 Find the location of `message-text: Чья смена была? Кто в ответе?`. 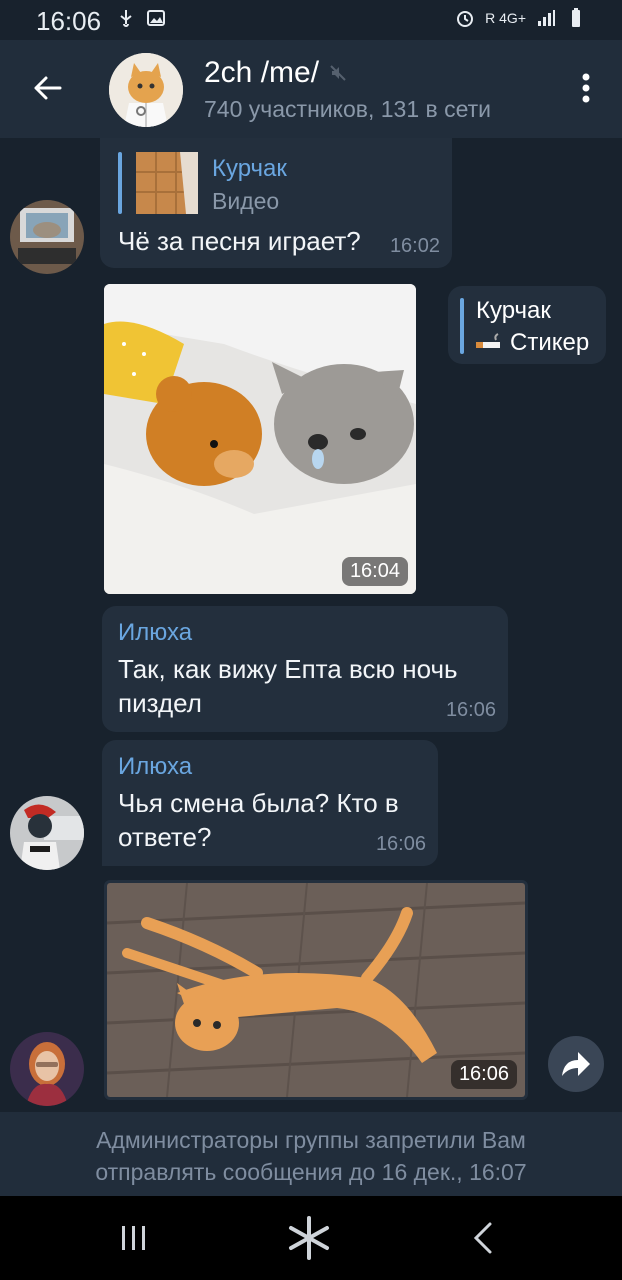

message-text: Чья смена была? Кто в ответе? is located at coordinates (258, 820).